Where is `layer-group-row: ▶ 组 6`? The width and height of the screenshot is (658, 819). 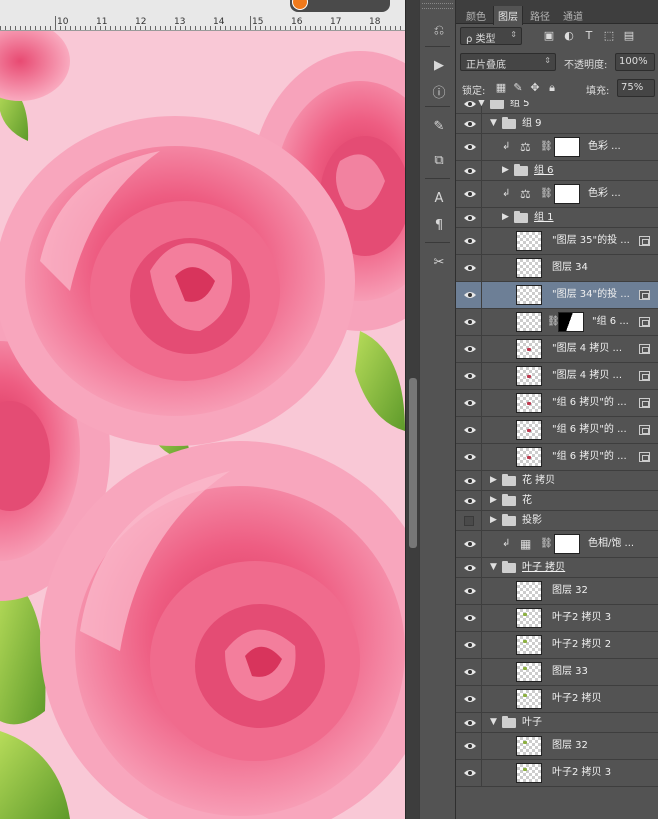
layer-group-row: ▶ 组 6 is located at coordinates (557, 171).